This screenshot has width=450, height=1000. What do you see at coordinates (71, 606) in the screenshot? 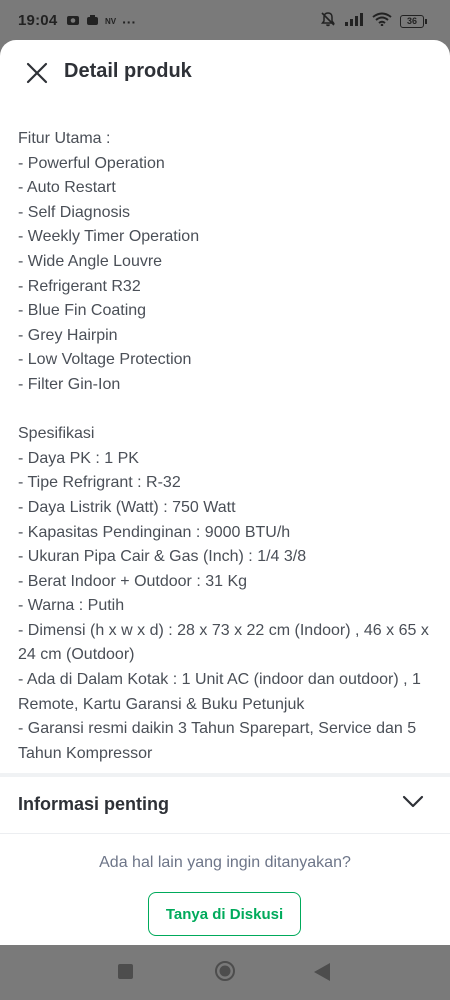
I see `spec-item: - Warna : Putih` at bounding box center [71, 606].